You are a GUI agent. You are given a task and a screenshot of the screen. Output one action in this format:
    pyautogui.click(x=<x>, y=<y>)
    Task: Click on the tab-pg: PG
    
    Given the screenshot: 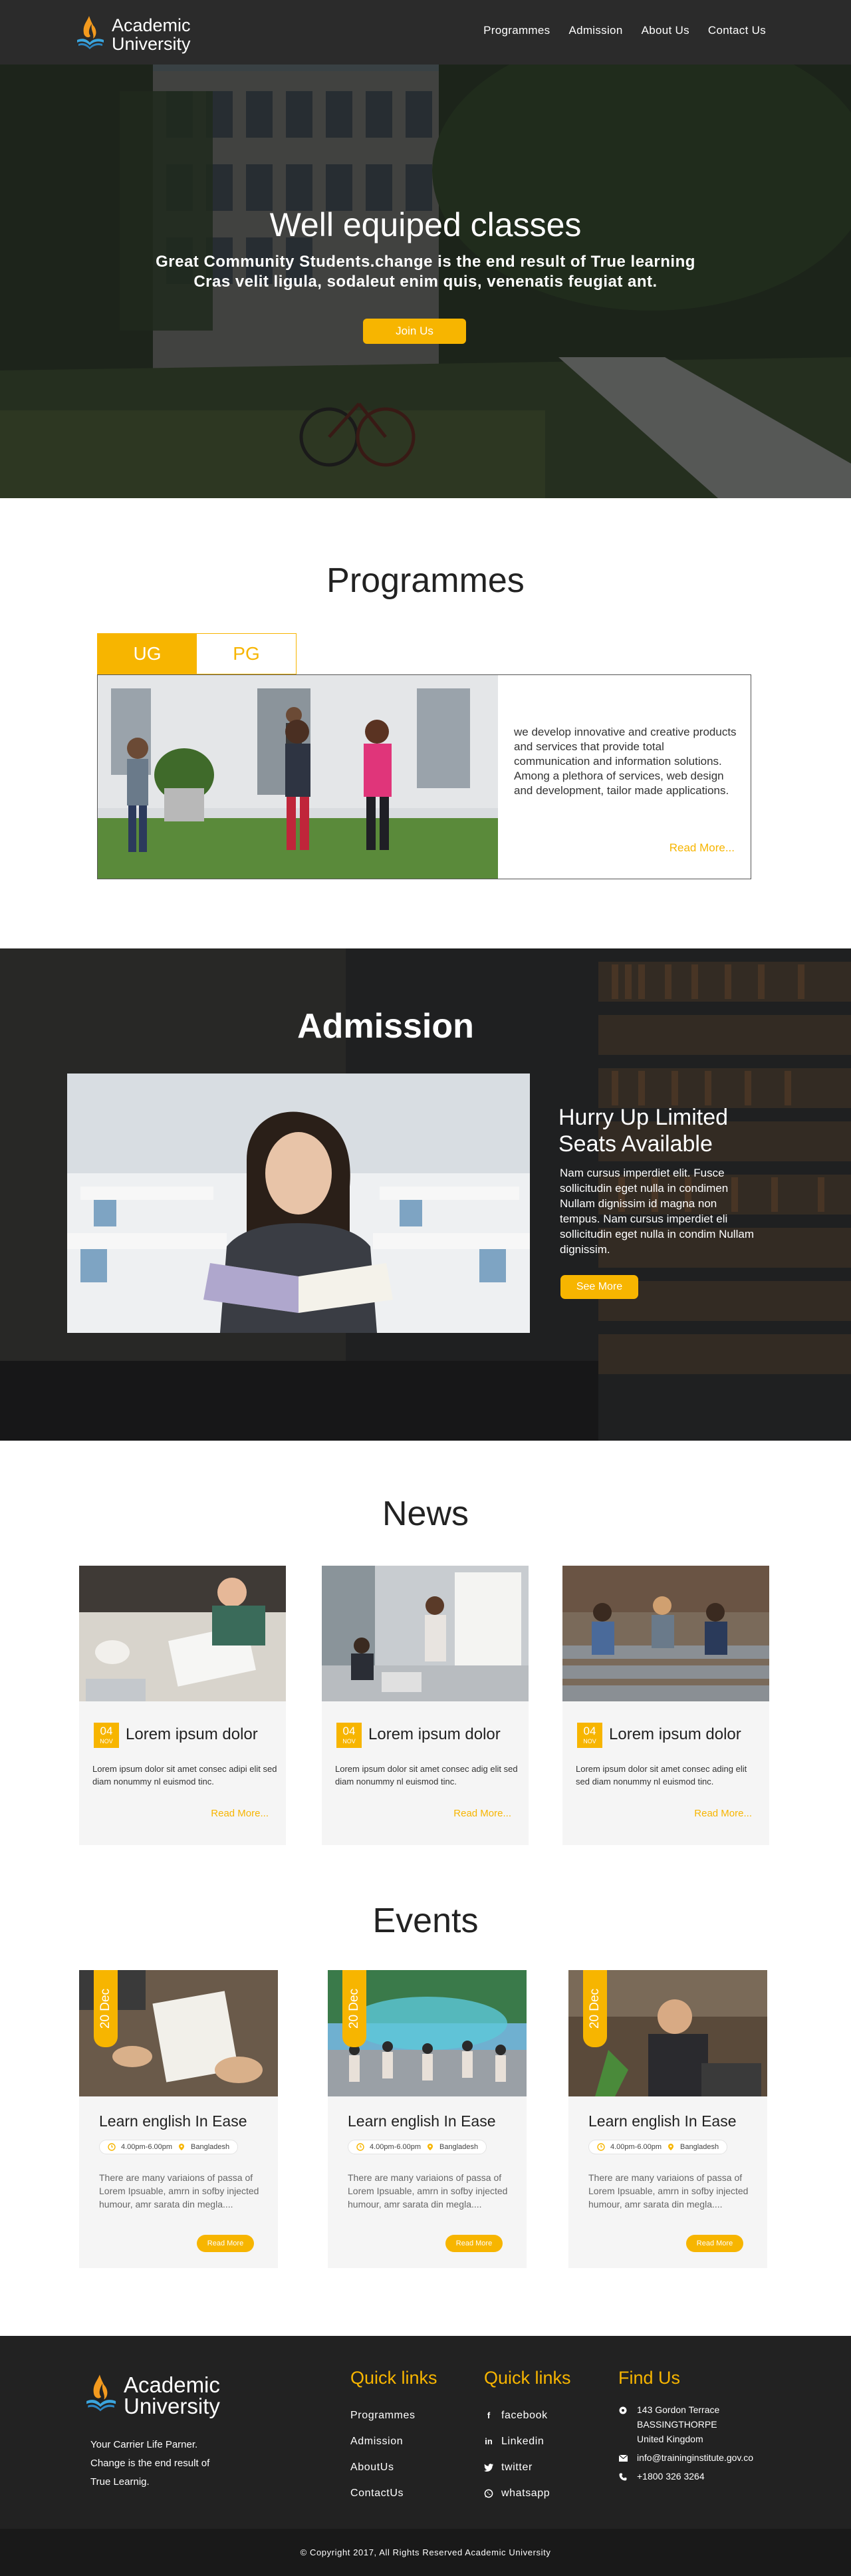 What is the action you would take?
    pyautogui.click(x=246, y=654)
    